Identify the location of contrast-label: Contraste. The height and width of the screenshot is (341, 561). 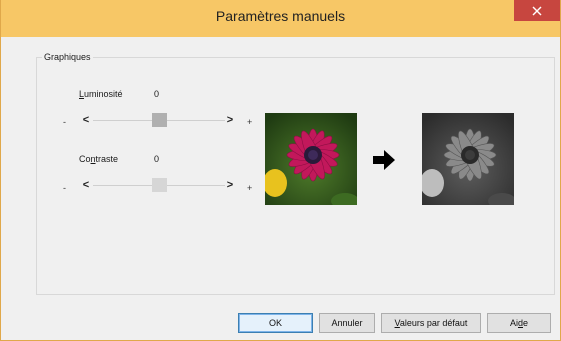
(98, 159).